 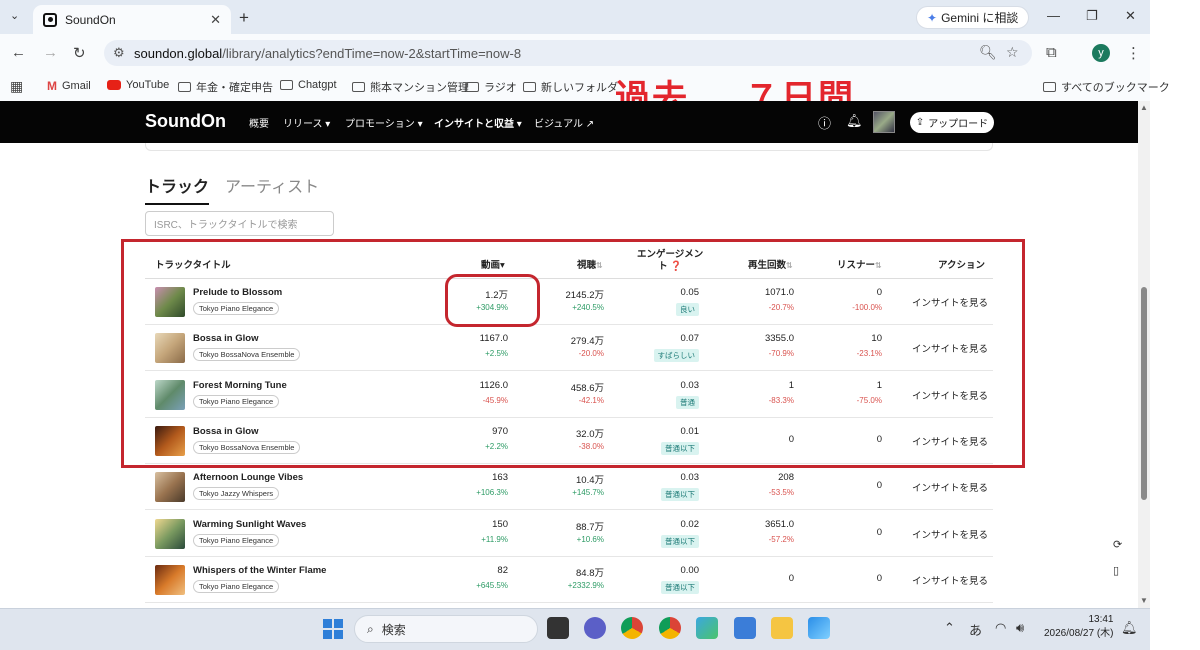 What do you see at coordinates (177, 189) in the screenshot?
I see `tab-track: トラック` at bounding box center [177, 189].